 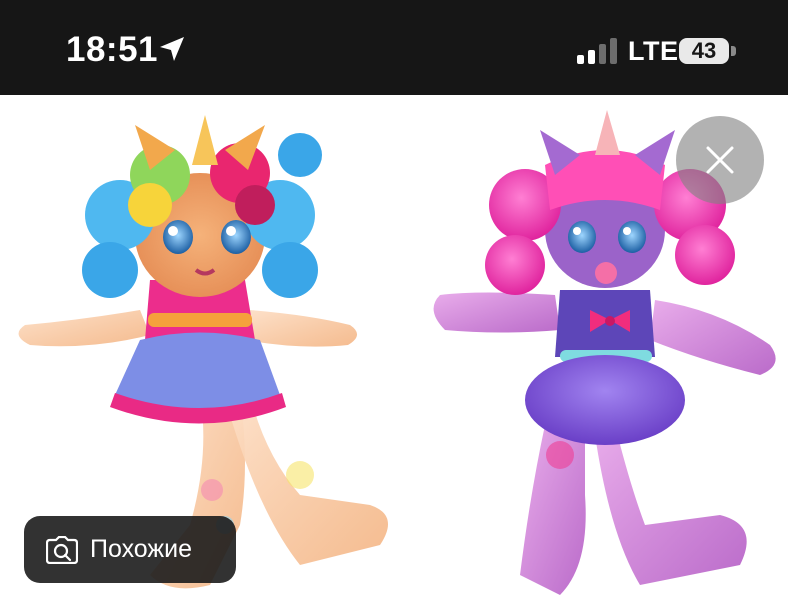 I want to click on battery-cap, so click(x=733, y=51).